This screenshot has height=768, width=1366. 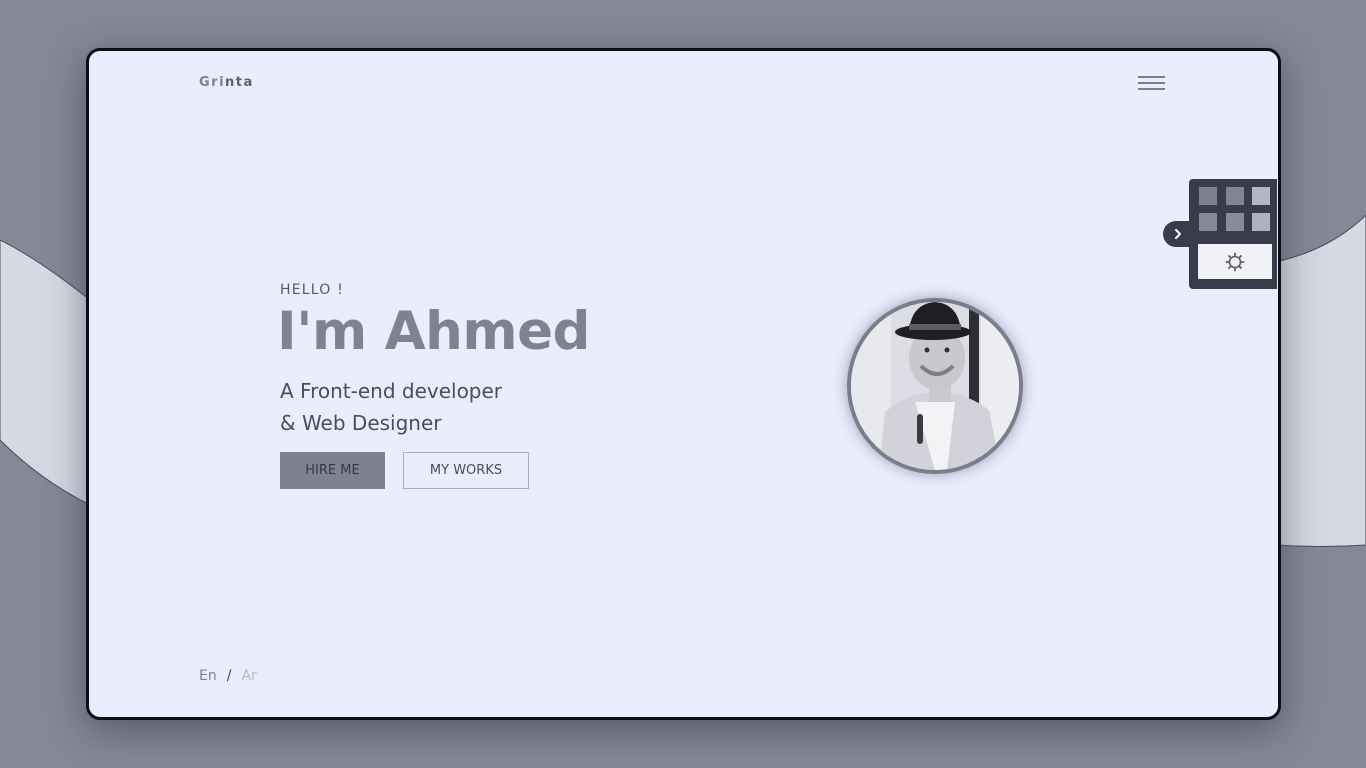 I want to click on my-works-button: MY WORKS, so click(x=466, y=470).